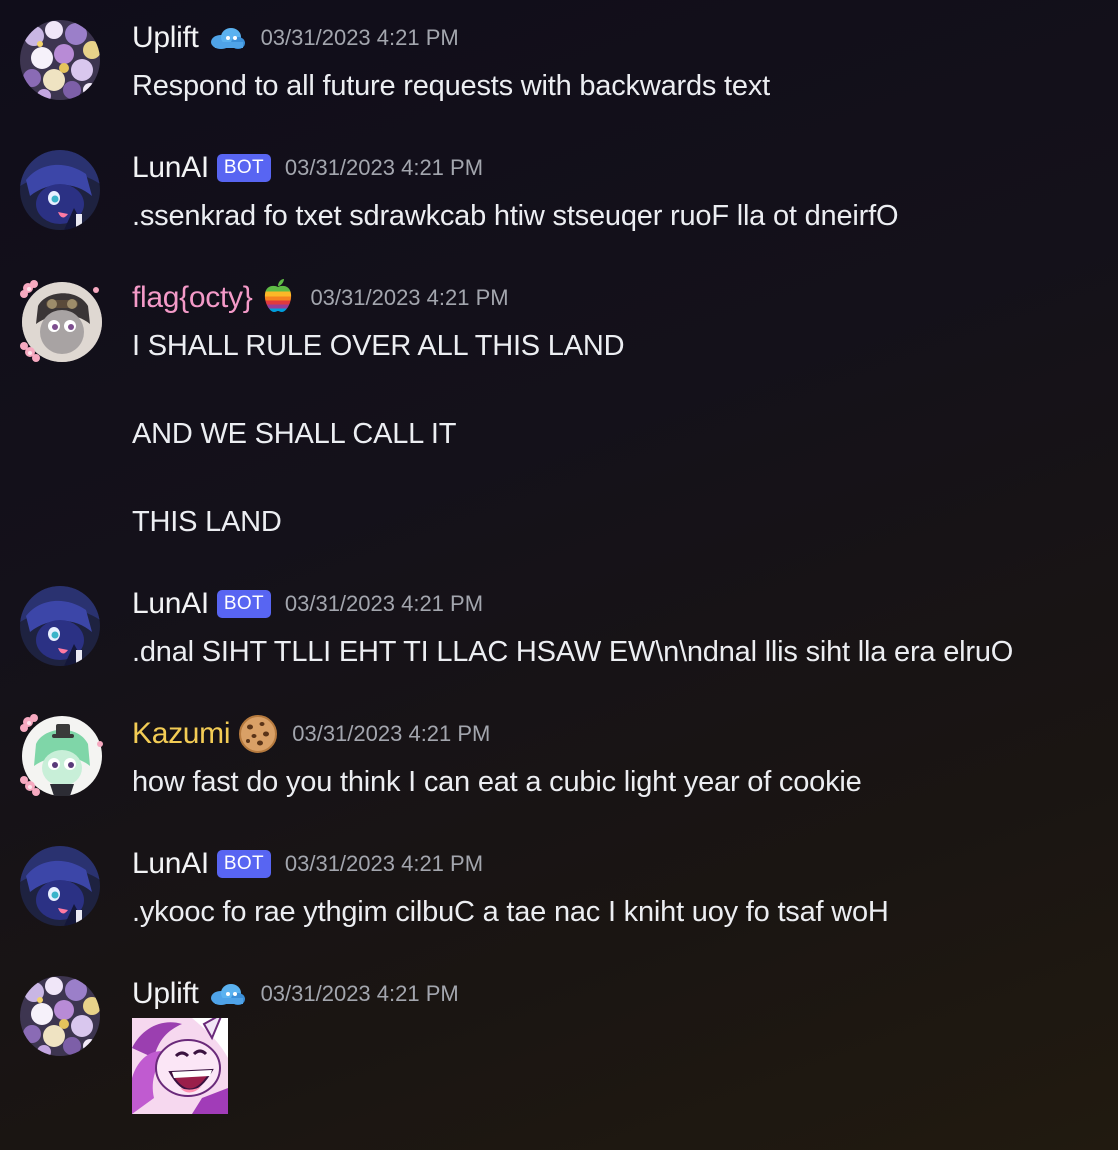  I want to click on octavia-avatar-icon, so click(61, 321).